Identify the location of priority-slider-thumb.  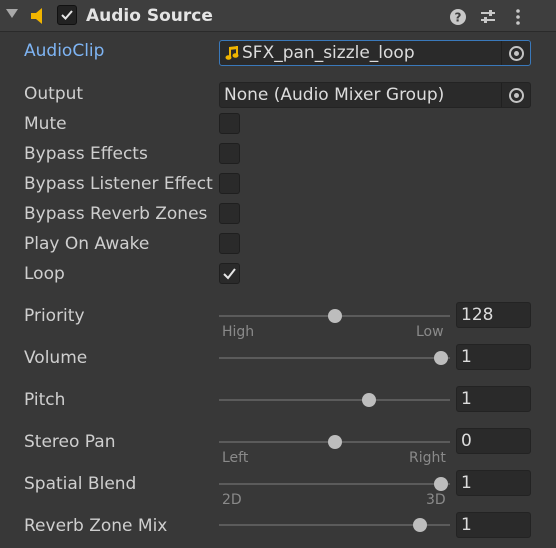
(334, 316).